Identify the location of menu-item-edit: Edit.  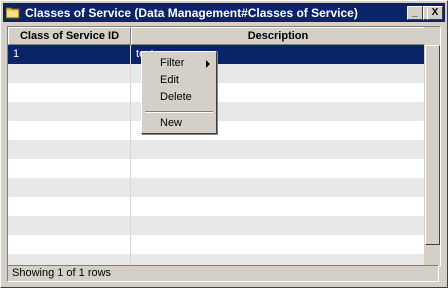
(179, 80).